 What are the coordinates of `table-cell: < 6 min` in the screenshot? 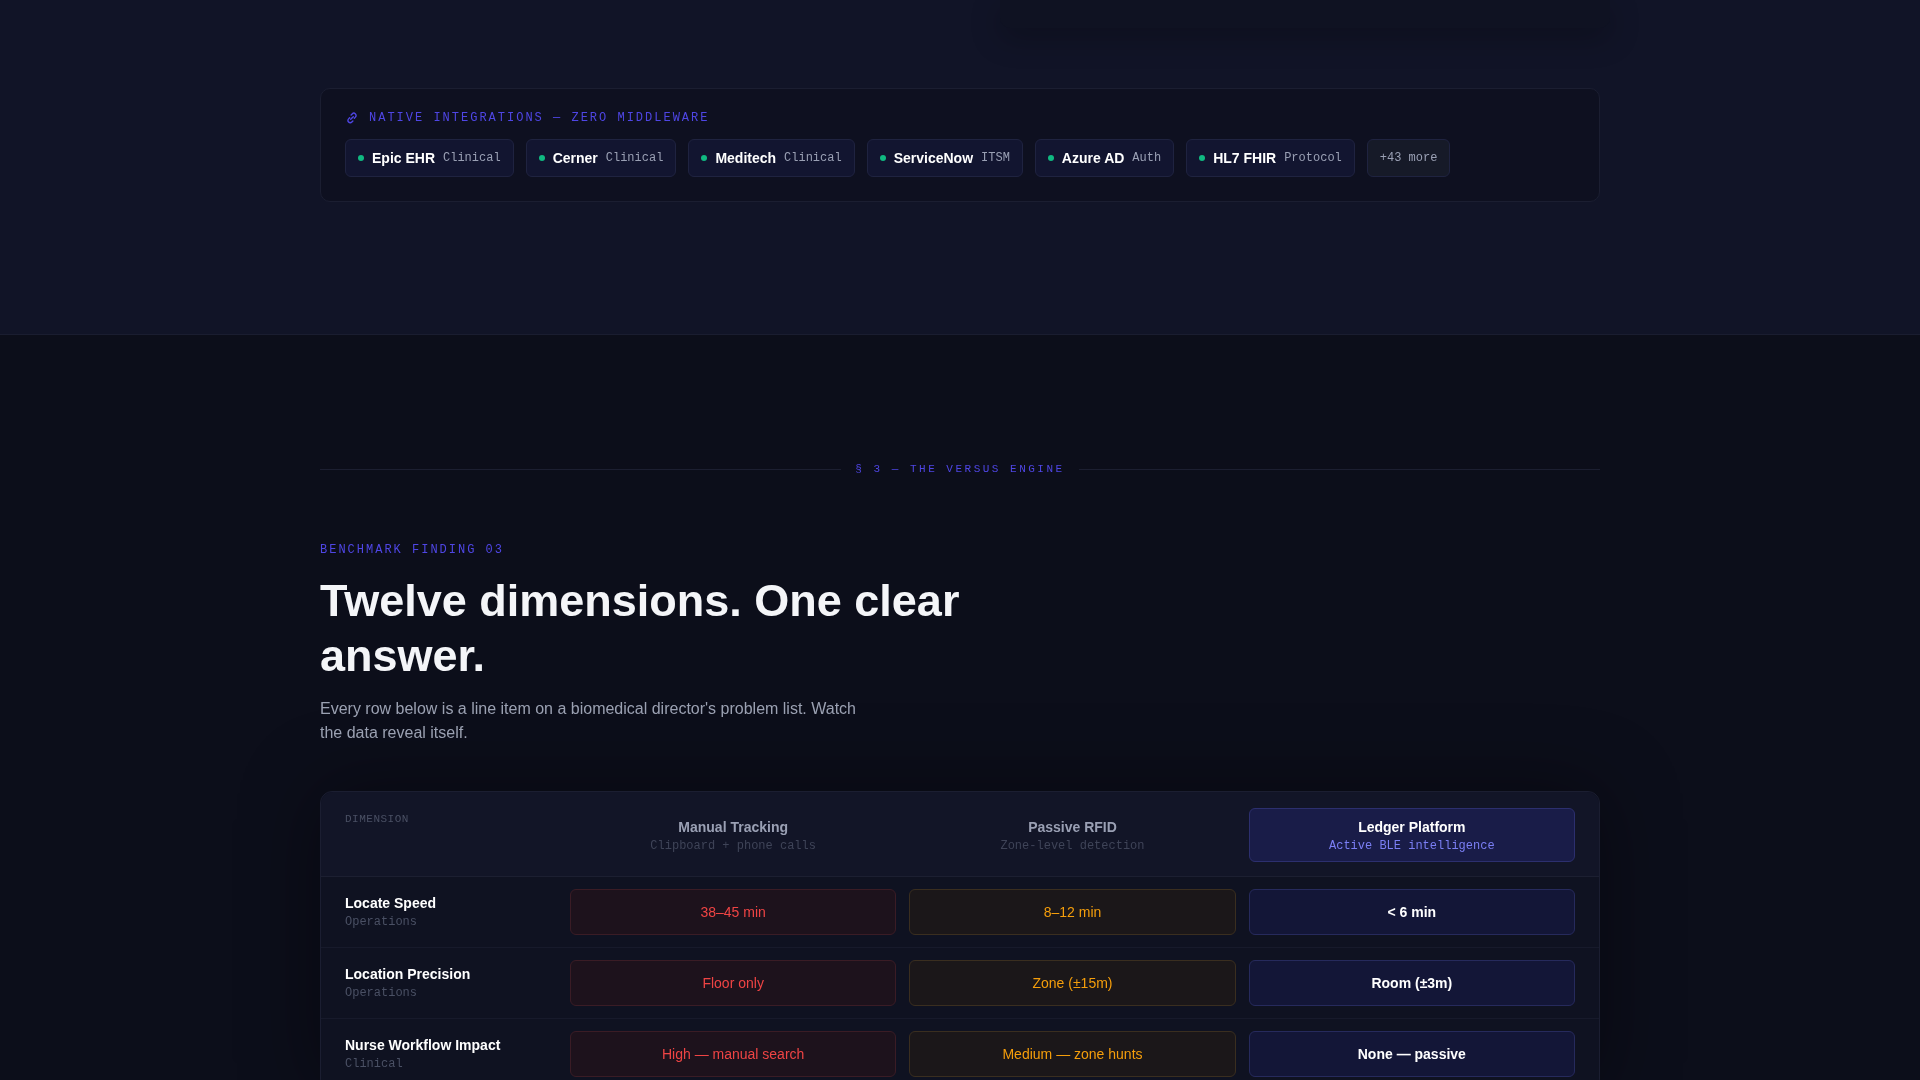 It's located at (1411, 912).